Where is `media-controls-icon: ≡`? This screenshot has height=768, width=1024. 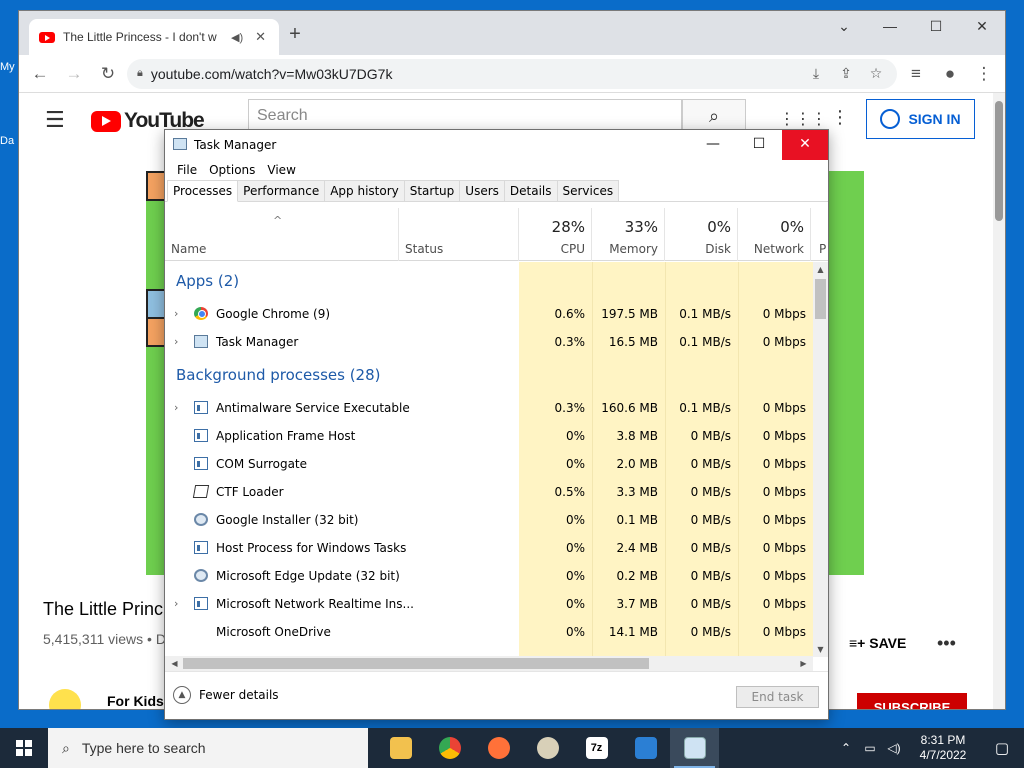
media-controls-icon: ≡ is located at coordinates (916, 74).